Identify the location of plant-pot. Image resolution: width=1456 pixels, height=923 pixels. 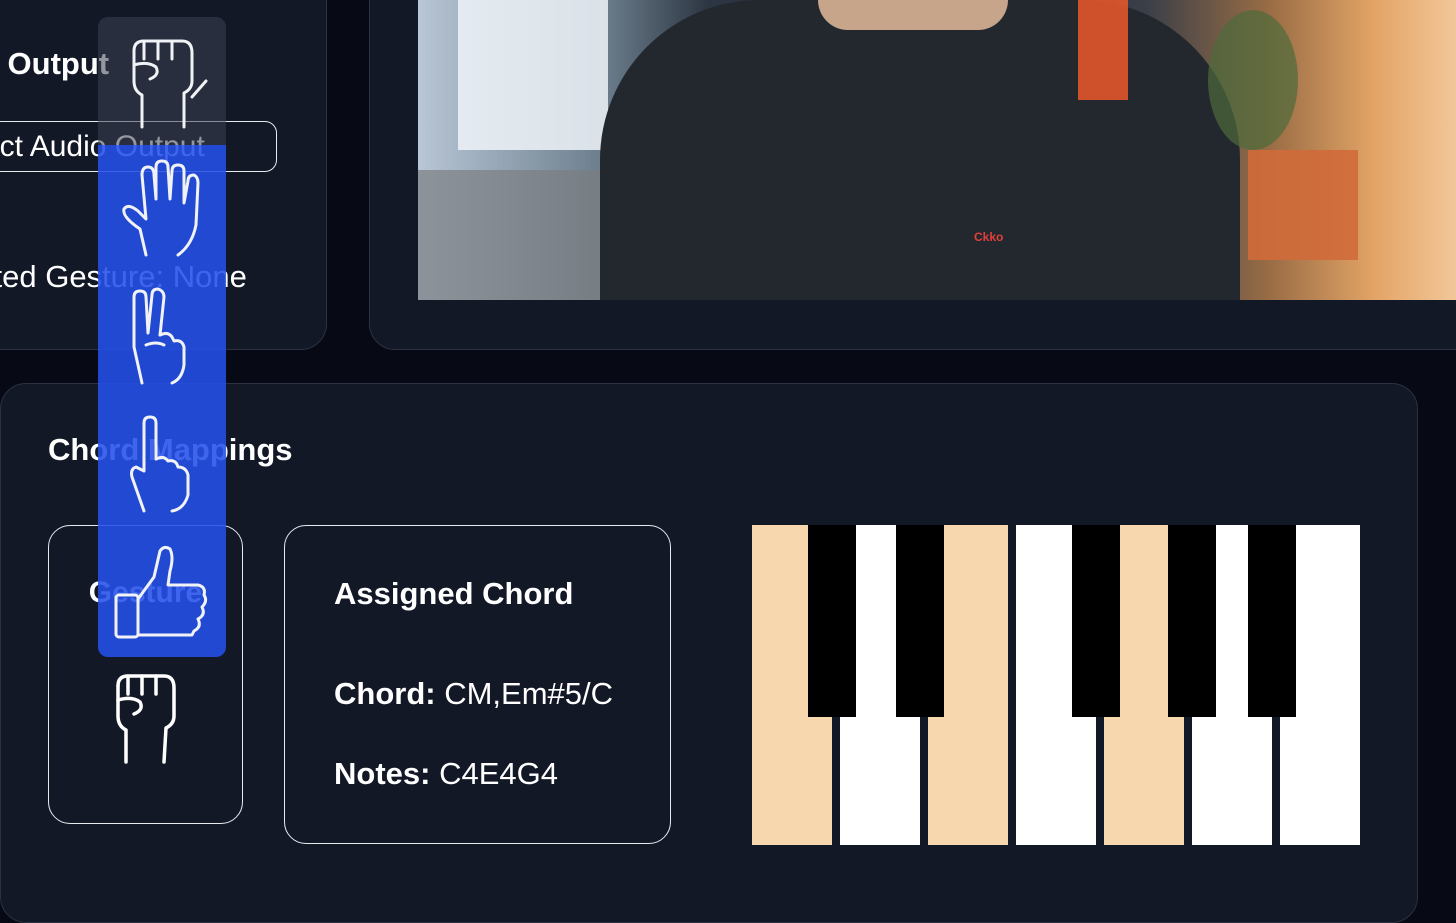
(1303, 205).